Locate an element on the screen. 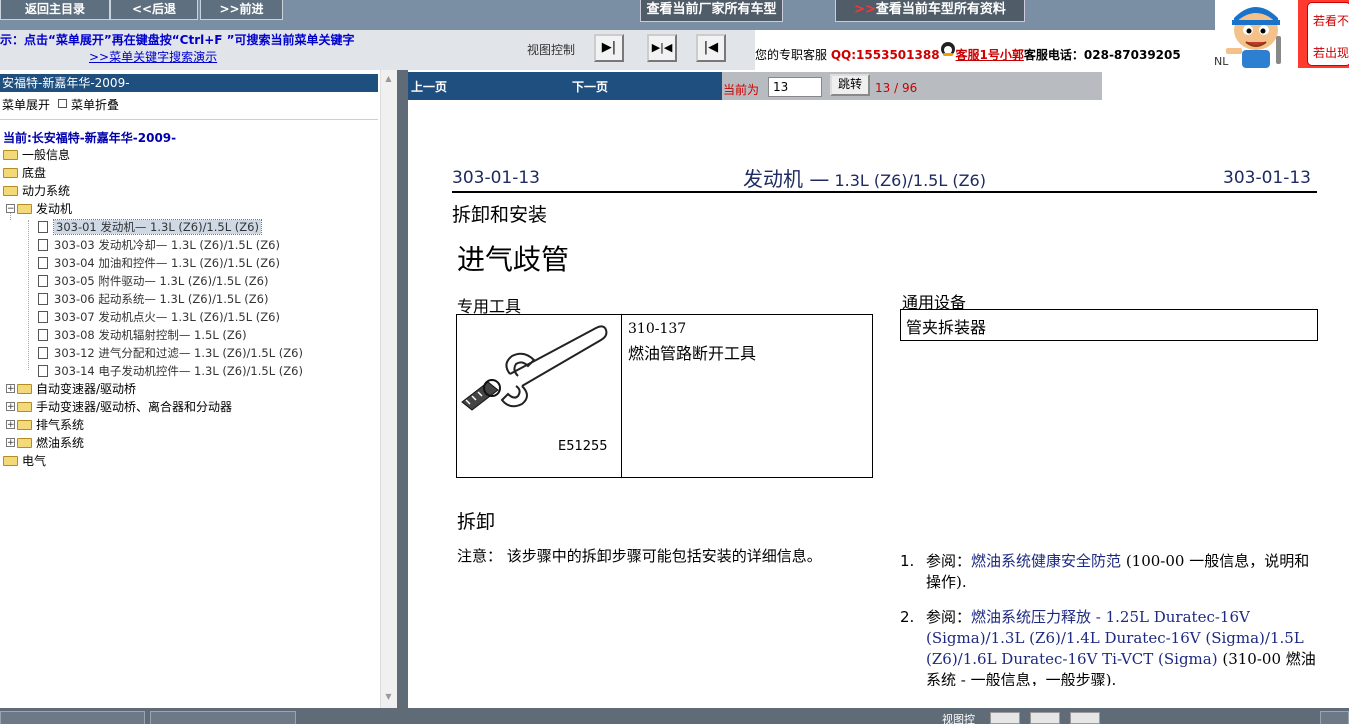 The height and width of the screenshot is (727, 1349). tree-item-label: 自动变速器/驱动桥 is located at coordinates (86, 389).